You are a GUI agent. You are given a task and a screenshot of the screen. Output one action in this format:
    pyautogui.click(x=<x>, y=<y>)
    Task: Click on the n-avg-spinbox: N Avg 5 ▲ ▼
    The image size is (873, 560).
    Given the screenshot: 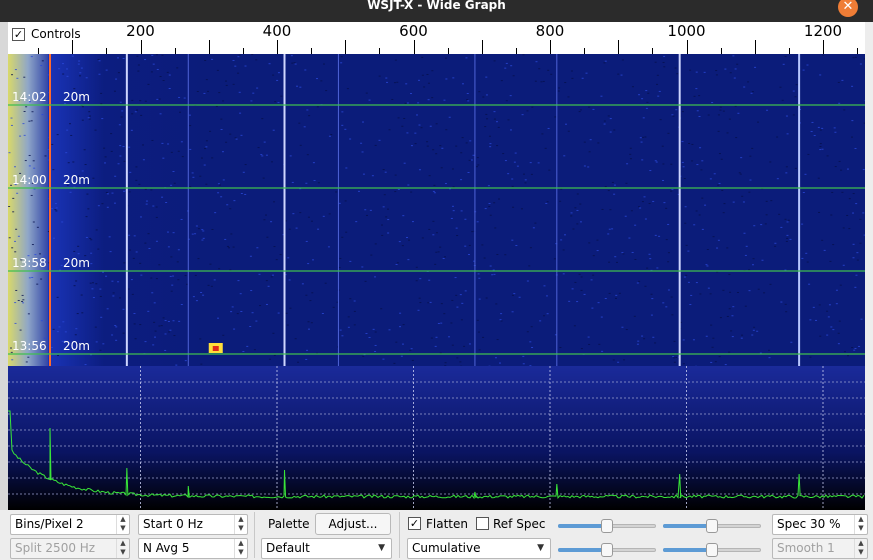 What is the action you would take?
    pyautogui.click(x=193, y=548)
    